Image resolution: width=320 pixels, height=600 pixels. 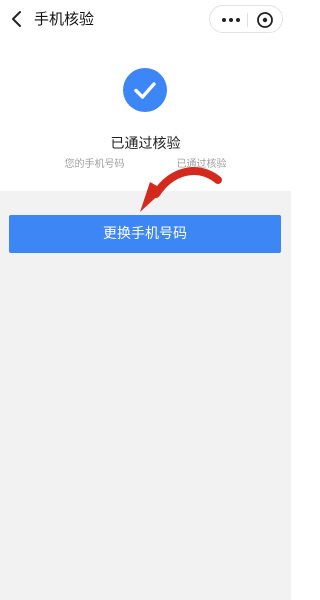 I want to click on description-suffix: 已通过核验, so click(x=201, y=164).